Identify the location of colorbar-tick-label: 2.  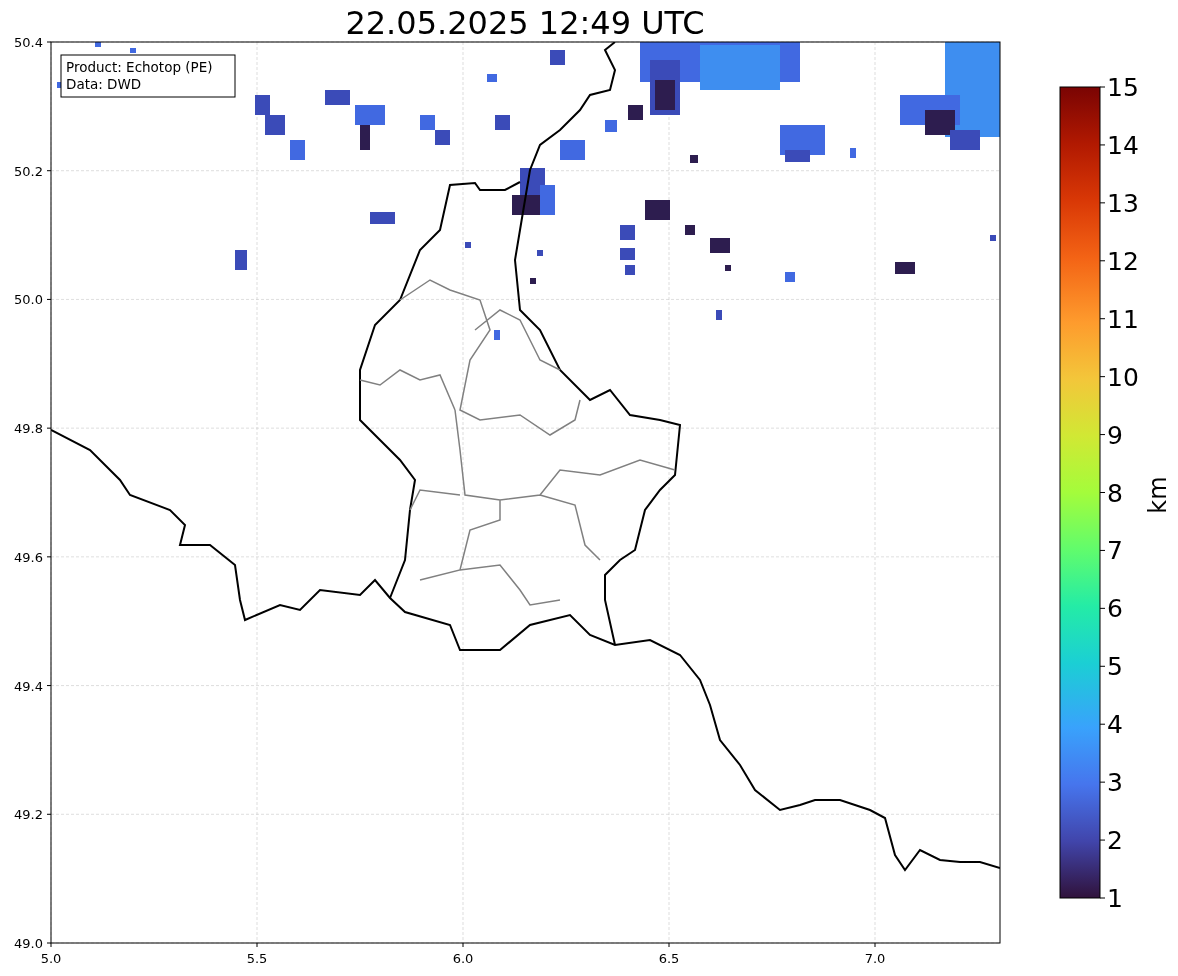
(1115, 841).